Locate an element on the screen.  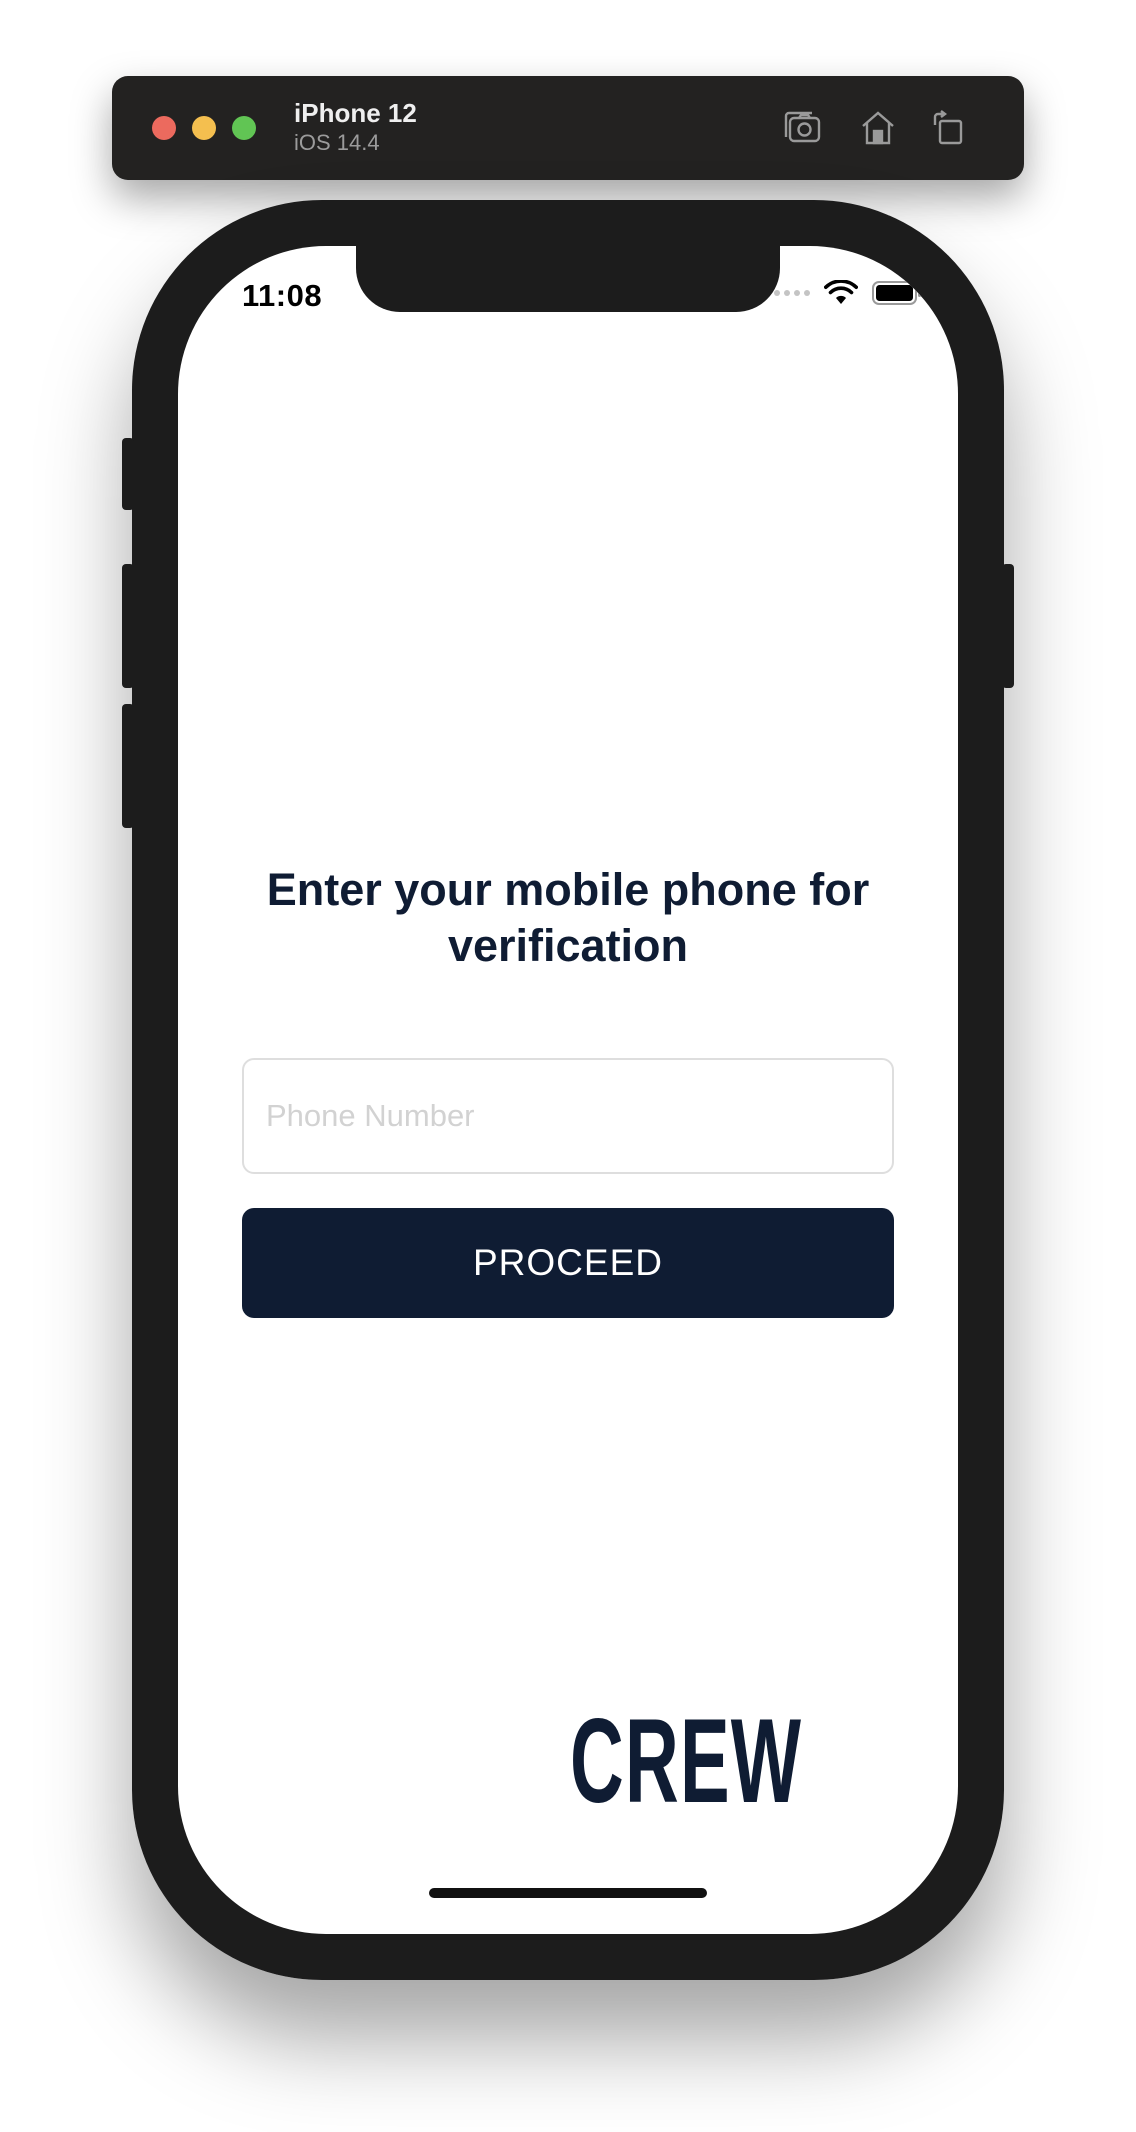
mute-switch is located at coordinates (128, 474).